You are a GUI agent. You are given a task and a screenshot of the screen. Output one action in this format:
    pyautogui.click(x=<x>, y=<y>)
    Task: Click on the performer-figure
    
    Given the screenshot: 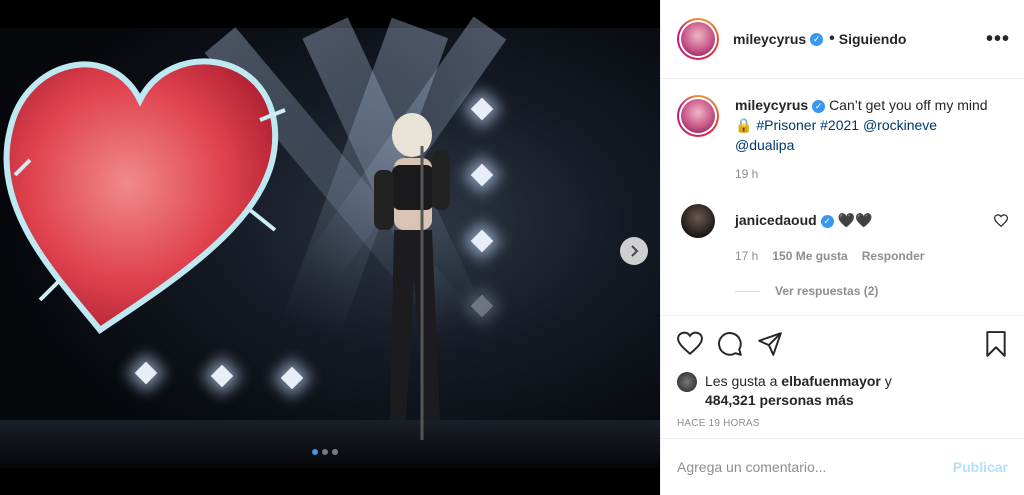 What is the action you would take?
    pyautogui.click(x=412, y=276)
    